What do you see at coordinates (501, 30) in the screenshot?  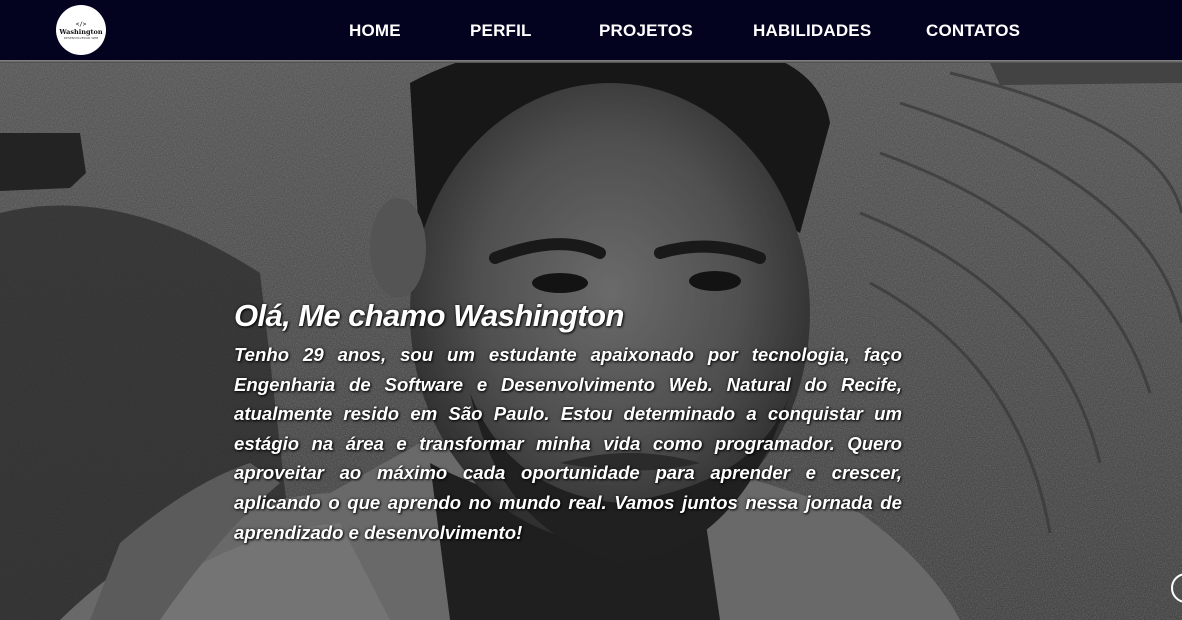 I see `nav-perfil-link: PERFIL` at bounding box center [501, 30].